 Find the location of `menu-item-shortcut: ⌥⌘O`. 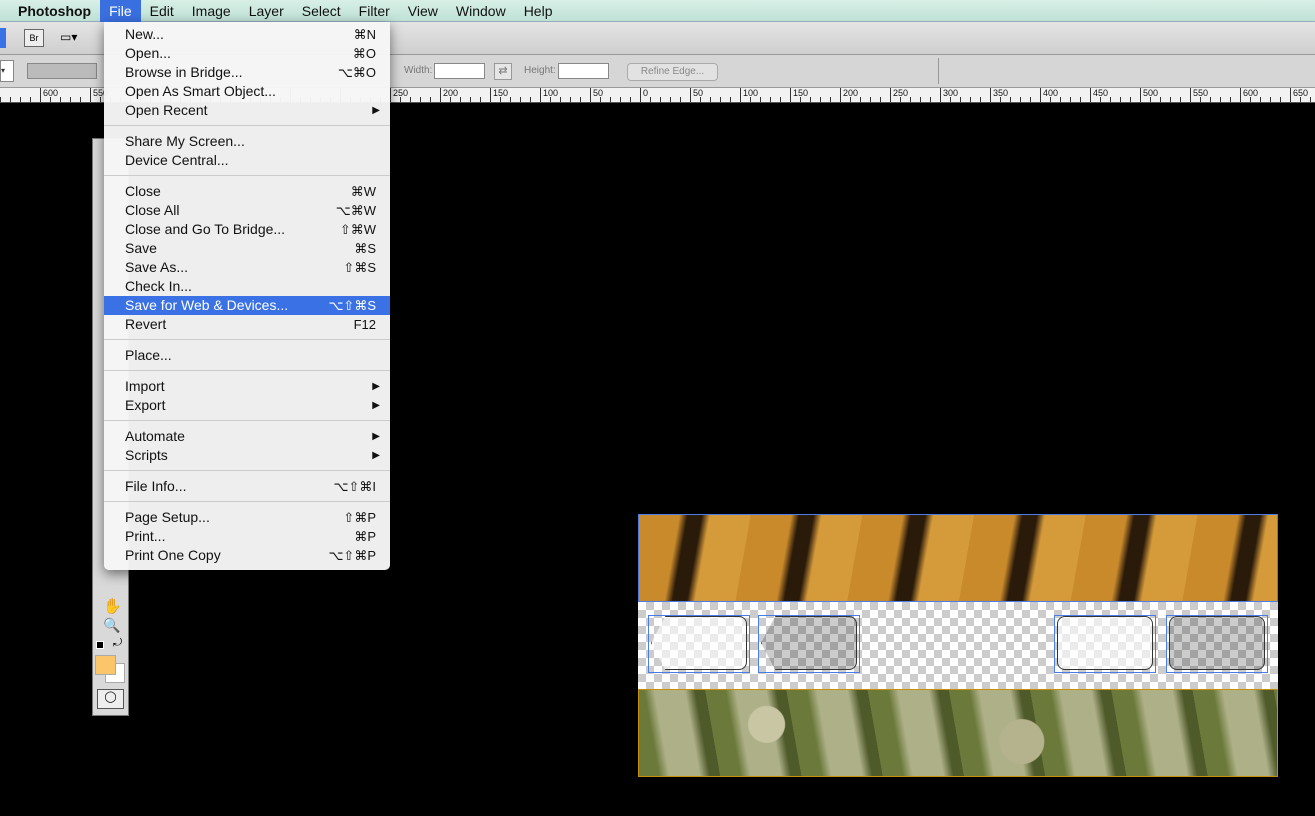

menu-item-shortcut: ⌥⌘O is located at coordinates (356, 72).